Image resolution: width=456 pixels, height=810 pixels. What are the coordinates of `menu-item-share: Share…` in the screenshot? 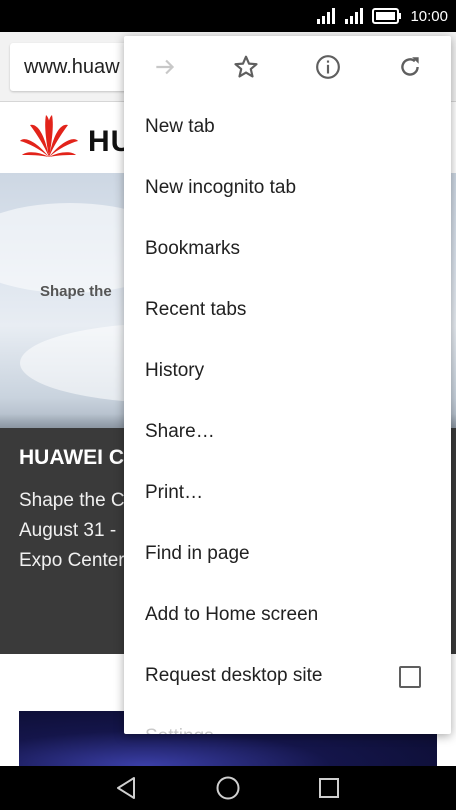 It's located at (287, 432).